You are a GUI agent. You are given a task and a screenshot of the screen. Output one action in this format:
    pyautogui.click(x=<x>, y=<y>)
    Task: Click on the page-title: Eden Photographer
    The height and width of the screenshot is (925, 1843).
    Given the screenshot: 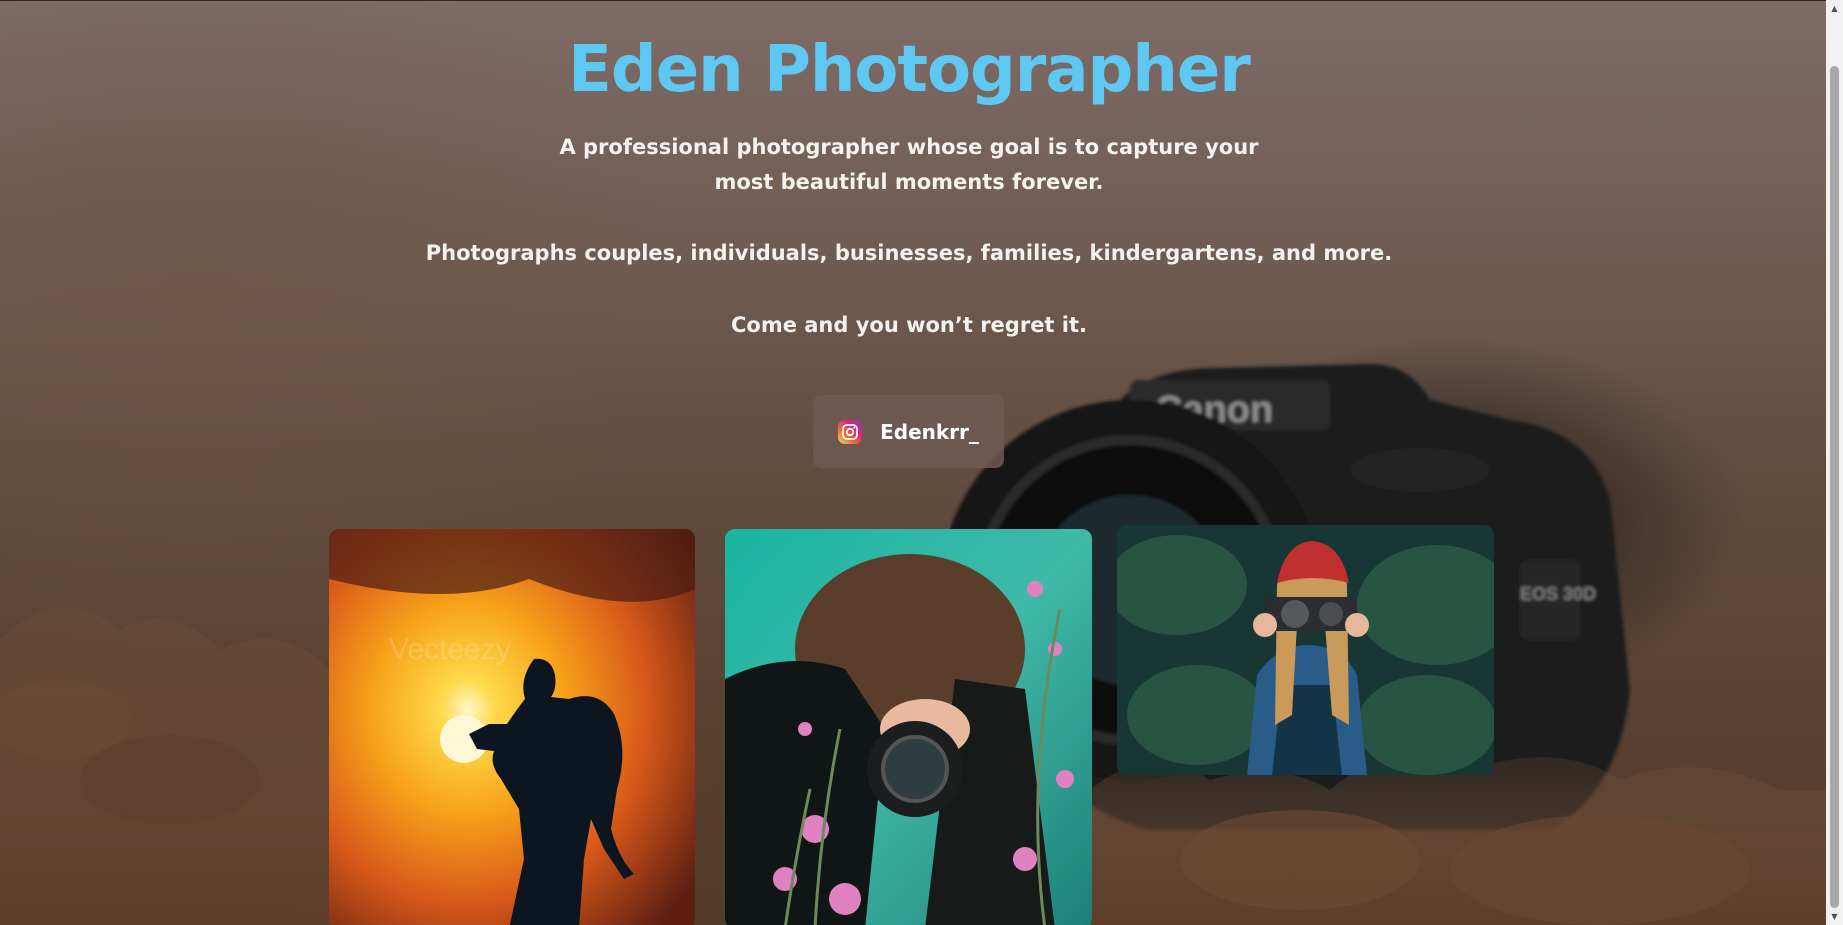 What is the action you would take?
    pyautogui.click(x=909, y=70)
    